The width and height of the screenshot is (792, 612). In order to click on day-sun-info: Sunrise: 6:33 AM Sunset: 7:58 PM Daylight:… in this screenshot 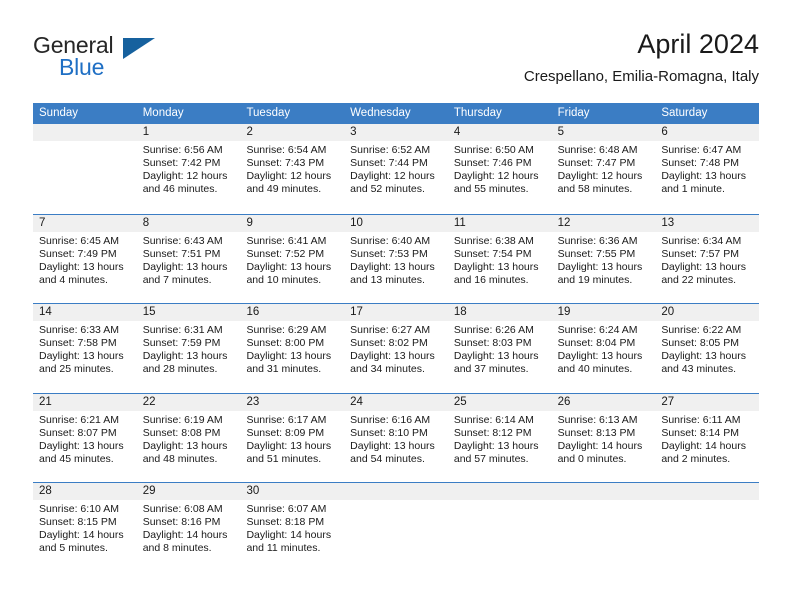, I will do `click(85, 348)`.